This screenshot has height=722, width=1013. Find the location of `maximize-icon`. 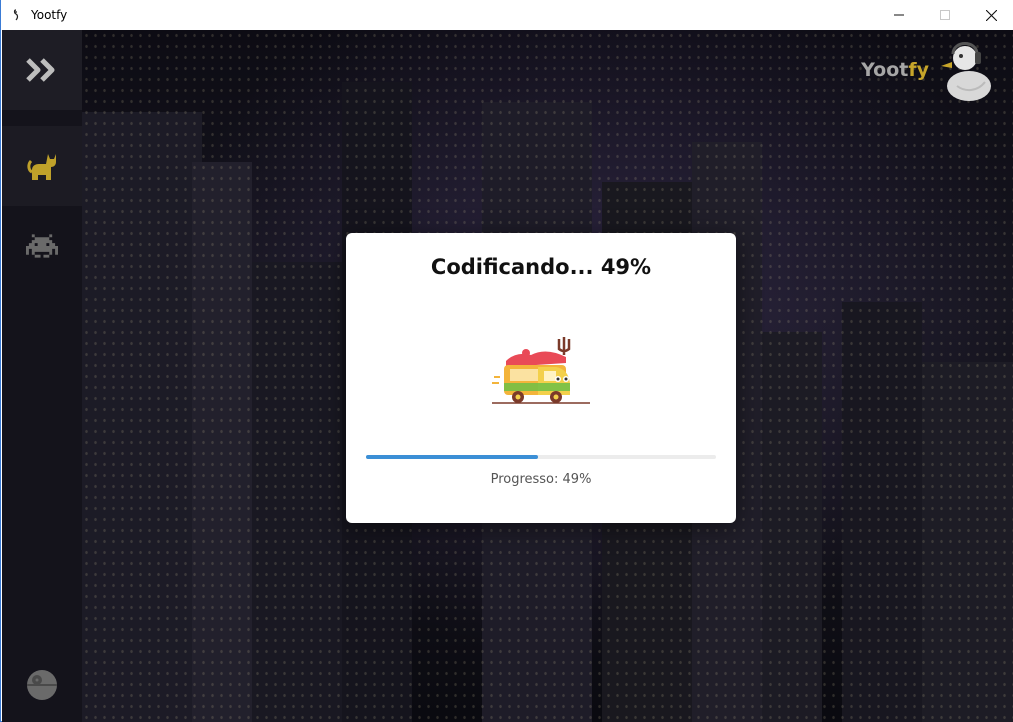

maximize-icon is located at coordinates (945, 15).